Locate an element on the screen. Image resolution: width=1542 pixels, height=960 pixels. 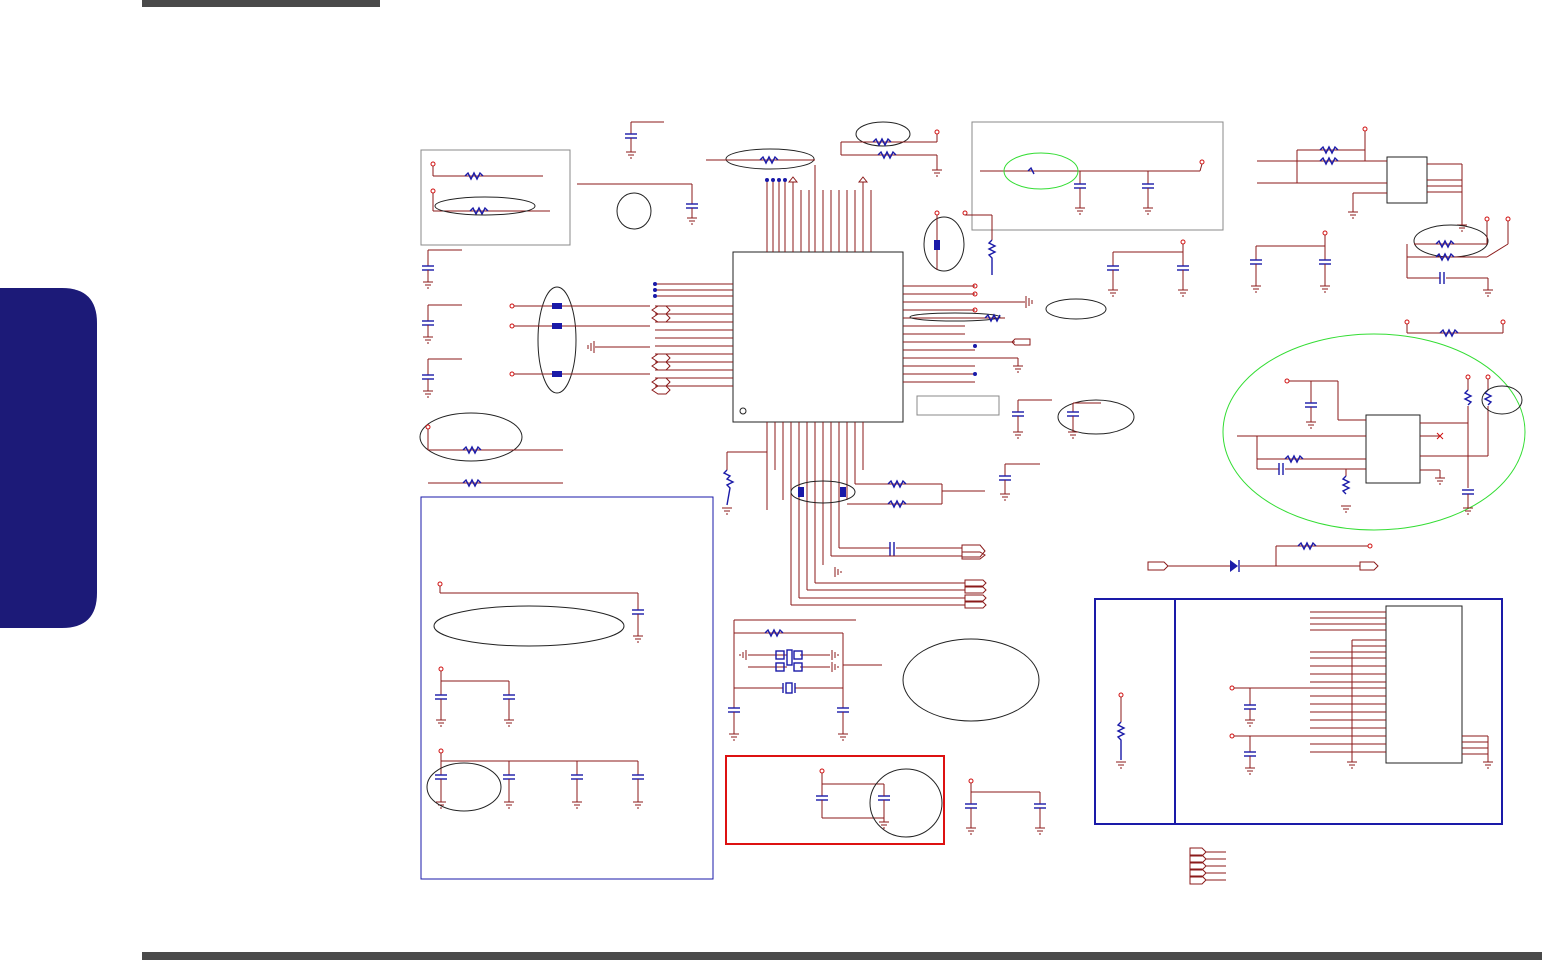
top-resistors is located at coordinates (824, 149).